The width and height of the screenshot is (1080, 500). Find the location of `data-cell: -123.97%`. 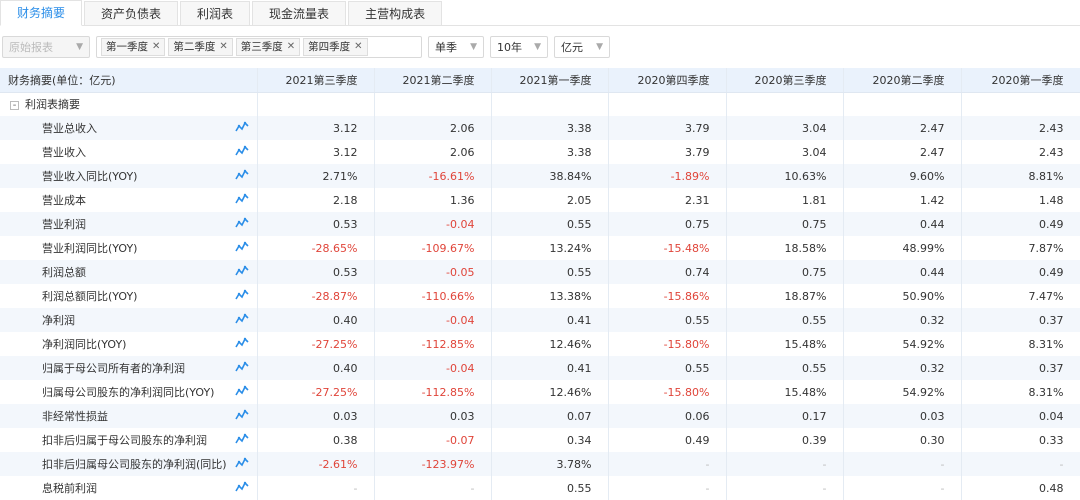

data-cell: -123.97% is located at coordinates (433, 464).